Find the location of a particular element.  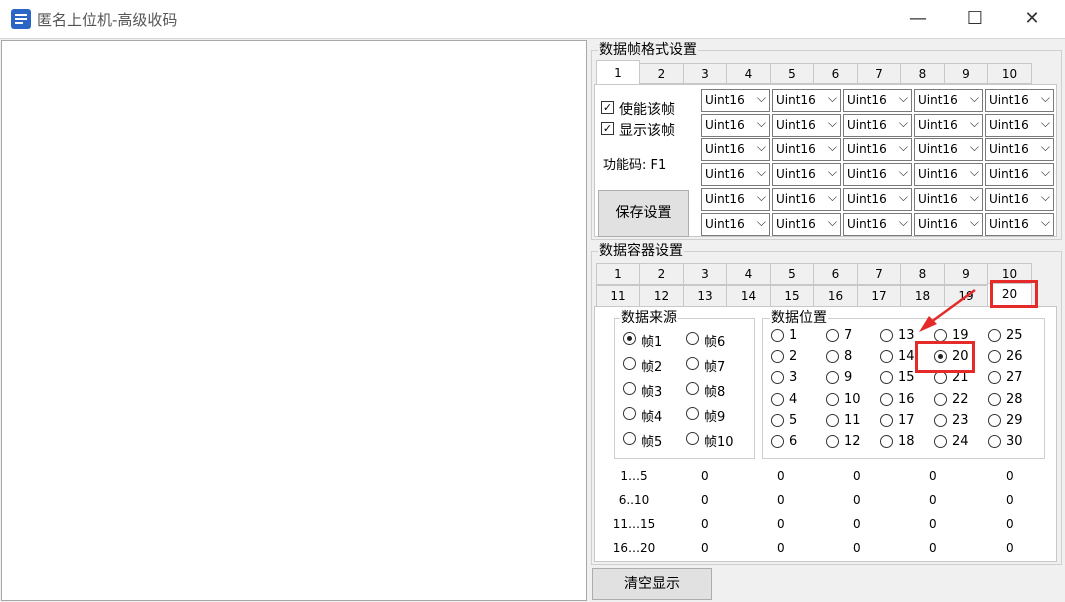

frame-tab-1: 1 is located at coordinates (618, 72).